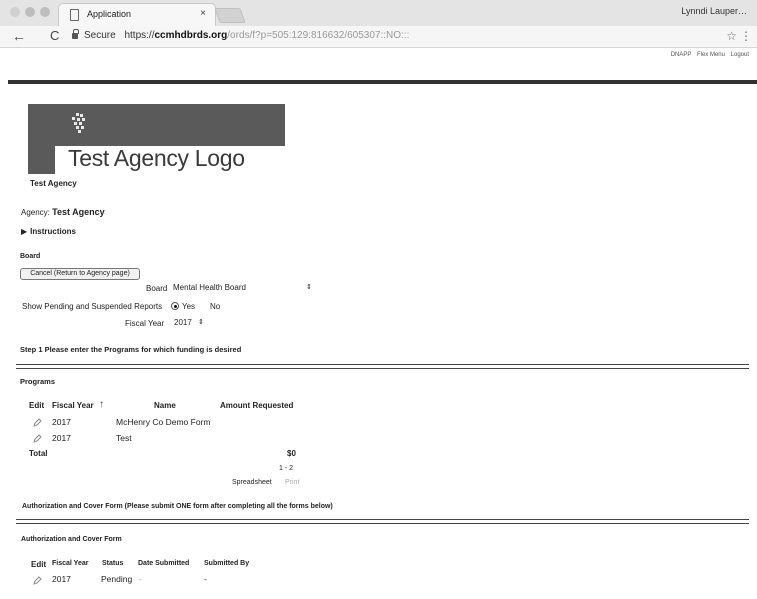 This screenshot has height=599, width=757. What do you see at coordinates (230, 15) in the screenshot?
I see `new-tab-button` at bounding box center [230, 15].